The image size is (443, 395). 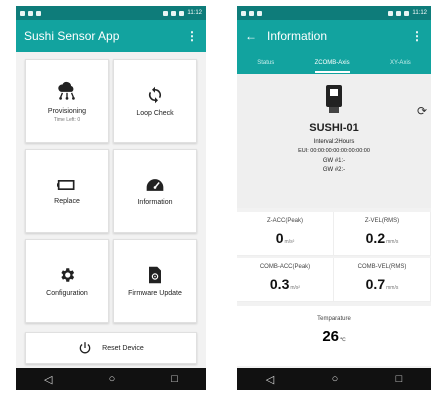 What do you see at coordinates (343, 340) in the screenshot?
I see `temperature-unit: ℃` at bounding box center [343, 340].